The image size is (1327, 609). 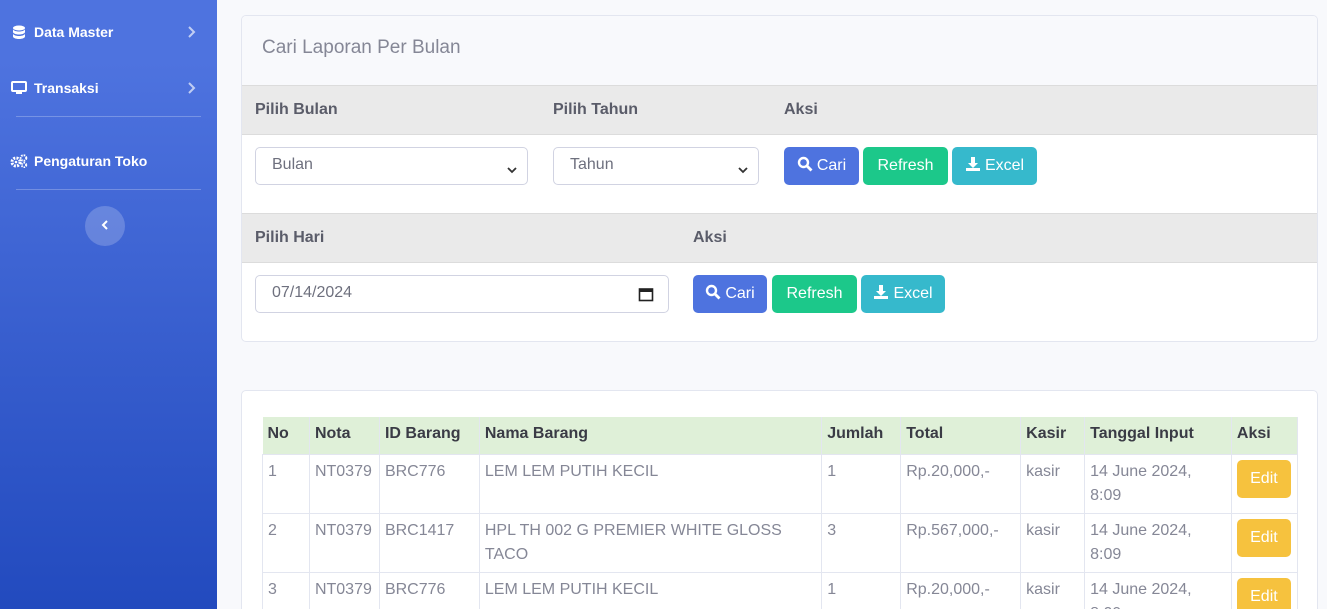 I want to click on sidebar-item-data-master: Data Master, so click(x=108, y=32).